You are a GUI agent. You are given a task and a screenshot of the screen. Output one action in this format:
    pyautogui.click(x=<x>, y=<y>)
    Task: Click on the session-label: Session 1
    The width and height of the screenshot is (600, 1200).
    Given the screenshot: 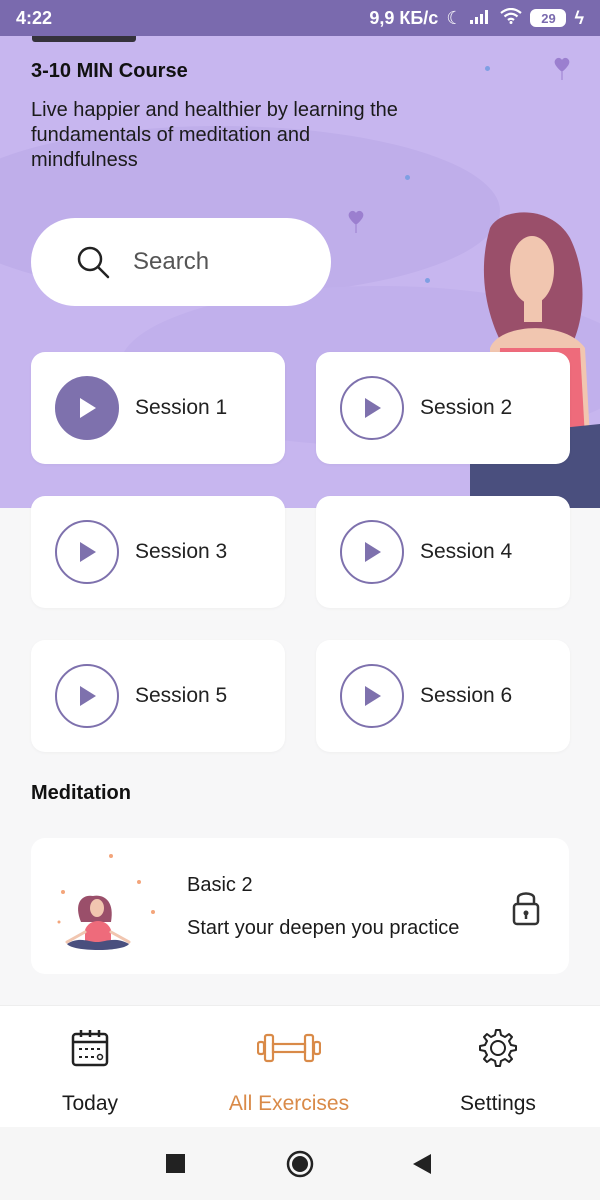 What is the action you would take?
    pyautogui.click(x=181, y=407)
    